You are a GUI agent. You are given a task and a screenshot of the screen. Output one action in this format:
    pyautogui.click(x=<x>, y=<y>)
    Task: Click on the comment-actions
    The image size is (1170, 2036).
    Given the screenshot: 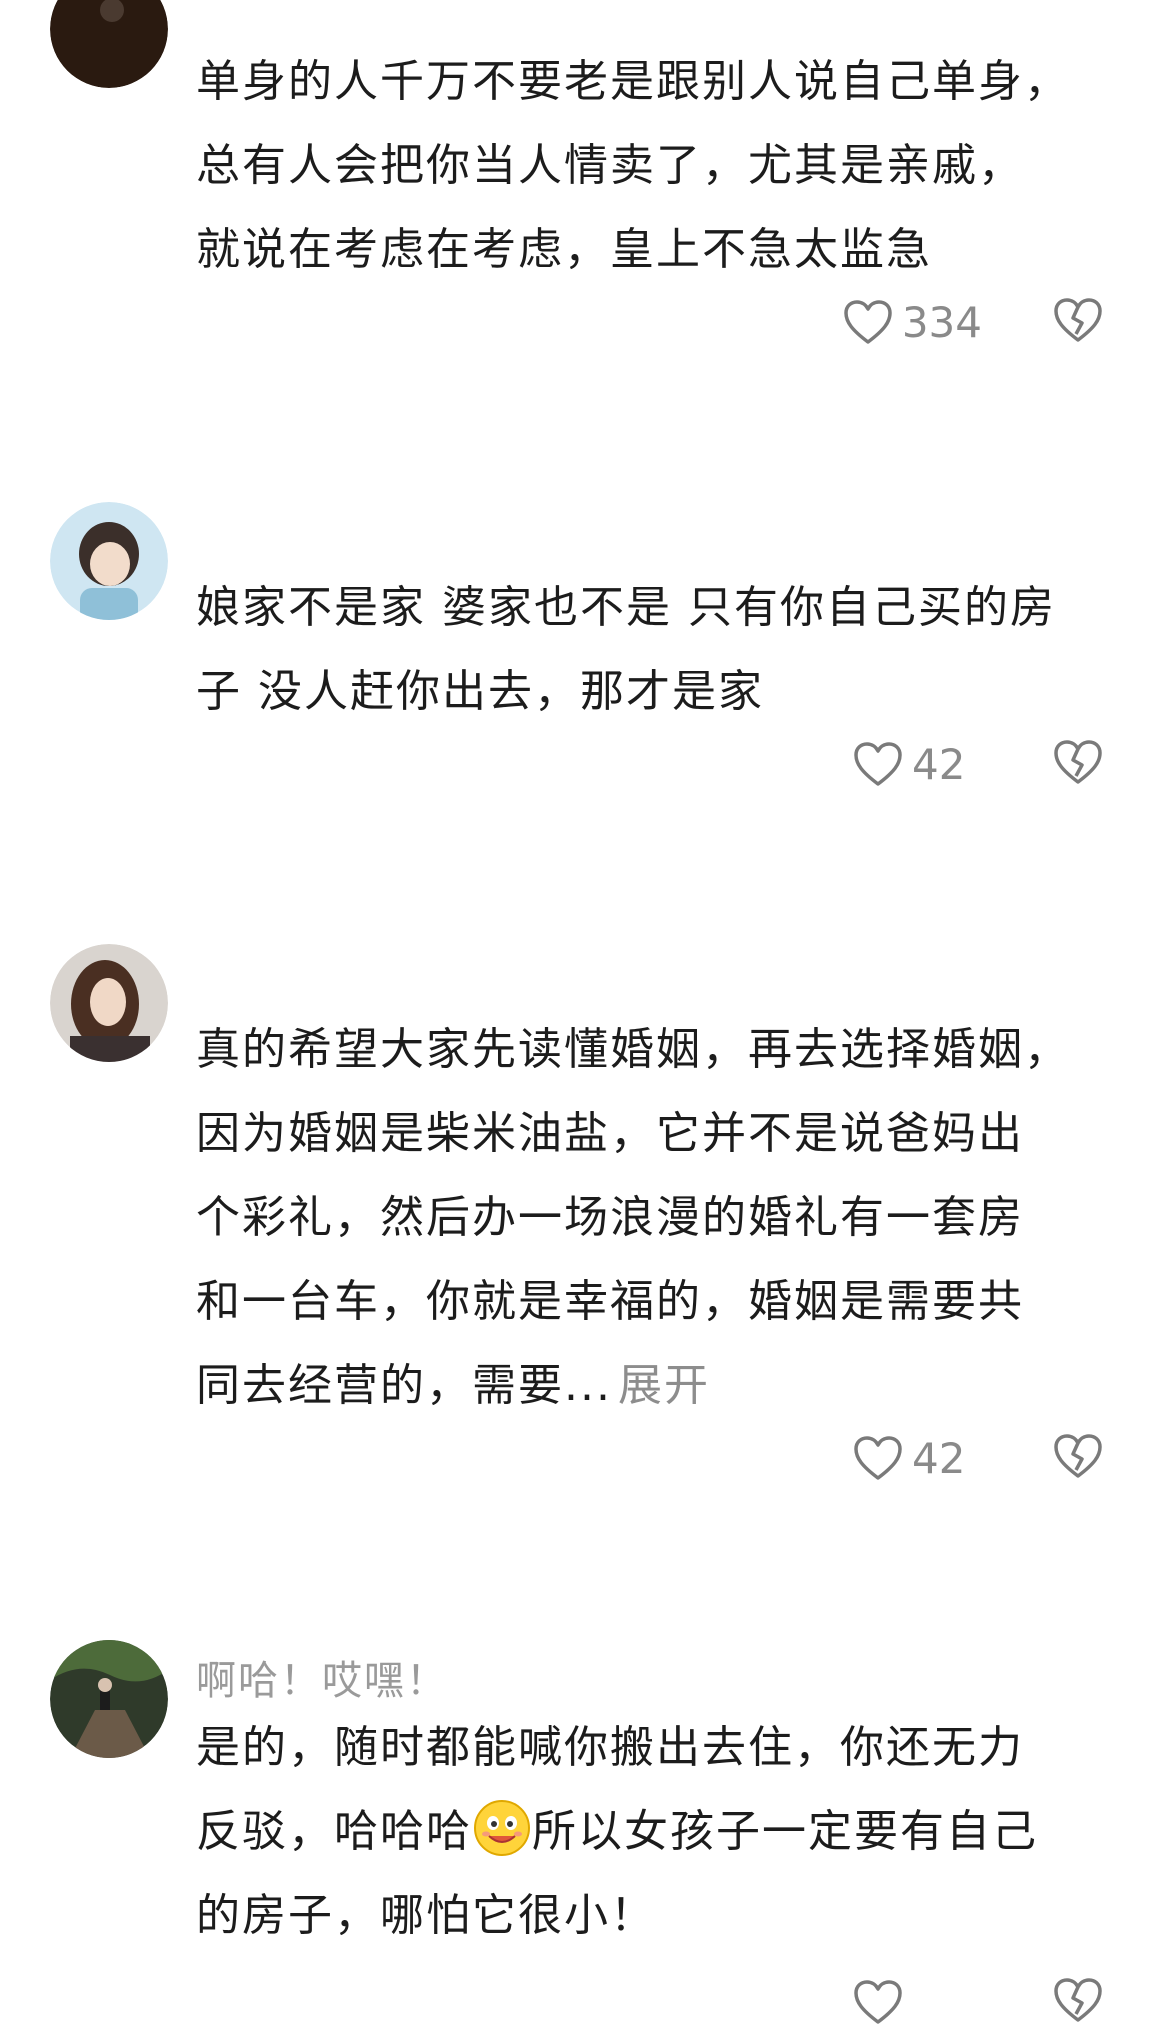 What is the action you would take?
    pyautogui.click(x=978, y=2002)
    